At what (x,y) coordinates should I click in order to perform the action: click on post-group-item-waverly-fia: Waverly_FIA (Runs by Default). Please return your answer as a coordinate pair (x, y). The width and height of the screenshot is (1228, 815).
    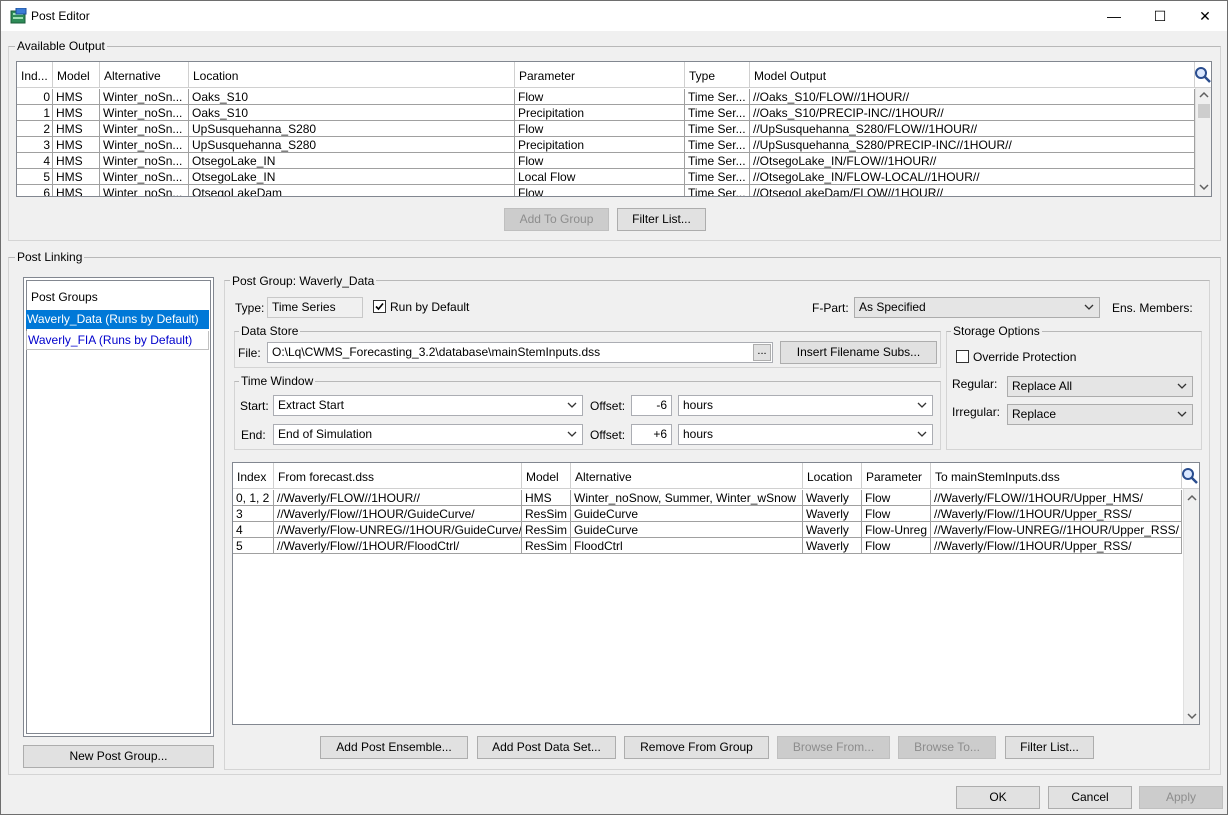
    Looking at the image, I should click on (117, 340).